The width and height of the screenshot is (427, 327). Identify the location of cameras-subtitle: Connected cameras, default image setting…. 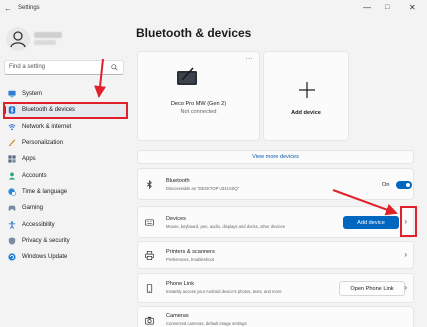
(206, 323).